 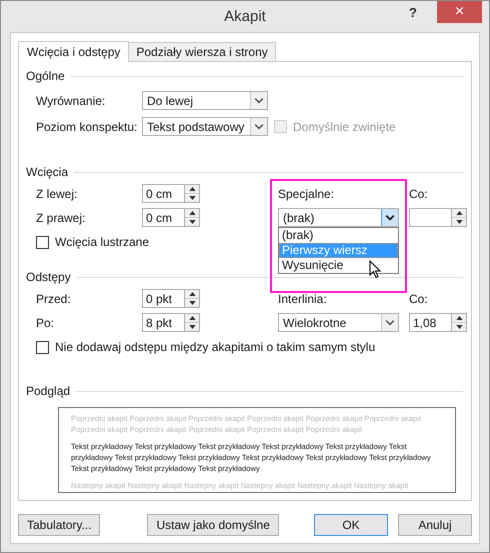 What do you see at coordinates (205, 100) in the screenshot?
I see `alignment-dropdown: Do lewej` at bounding box center [205, 100].